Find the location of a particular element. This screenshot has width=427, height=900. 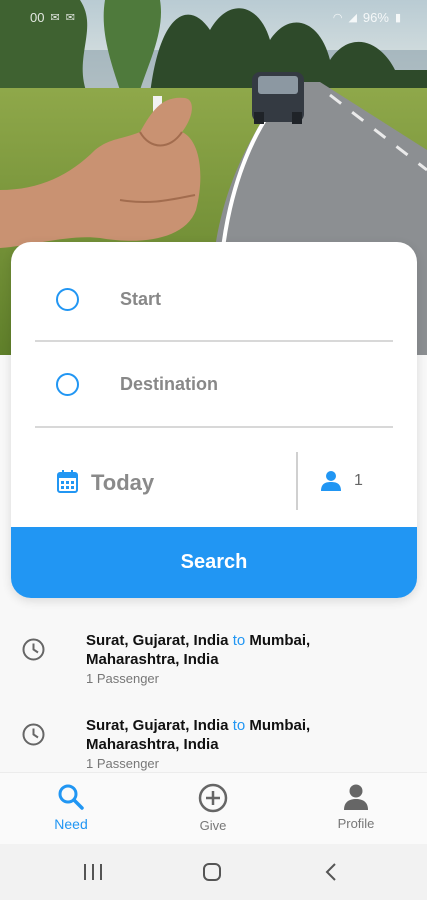

signal-icon: ◢ is located at coordinates (352, 17).